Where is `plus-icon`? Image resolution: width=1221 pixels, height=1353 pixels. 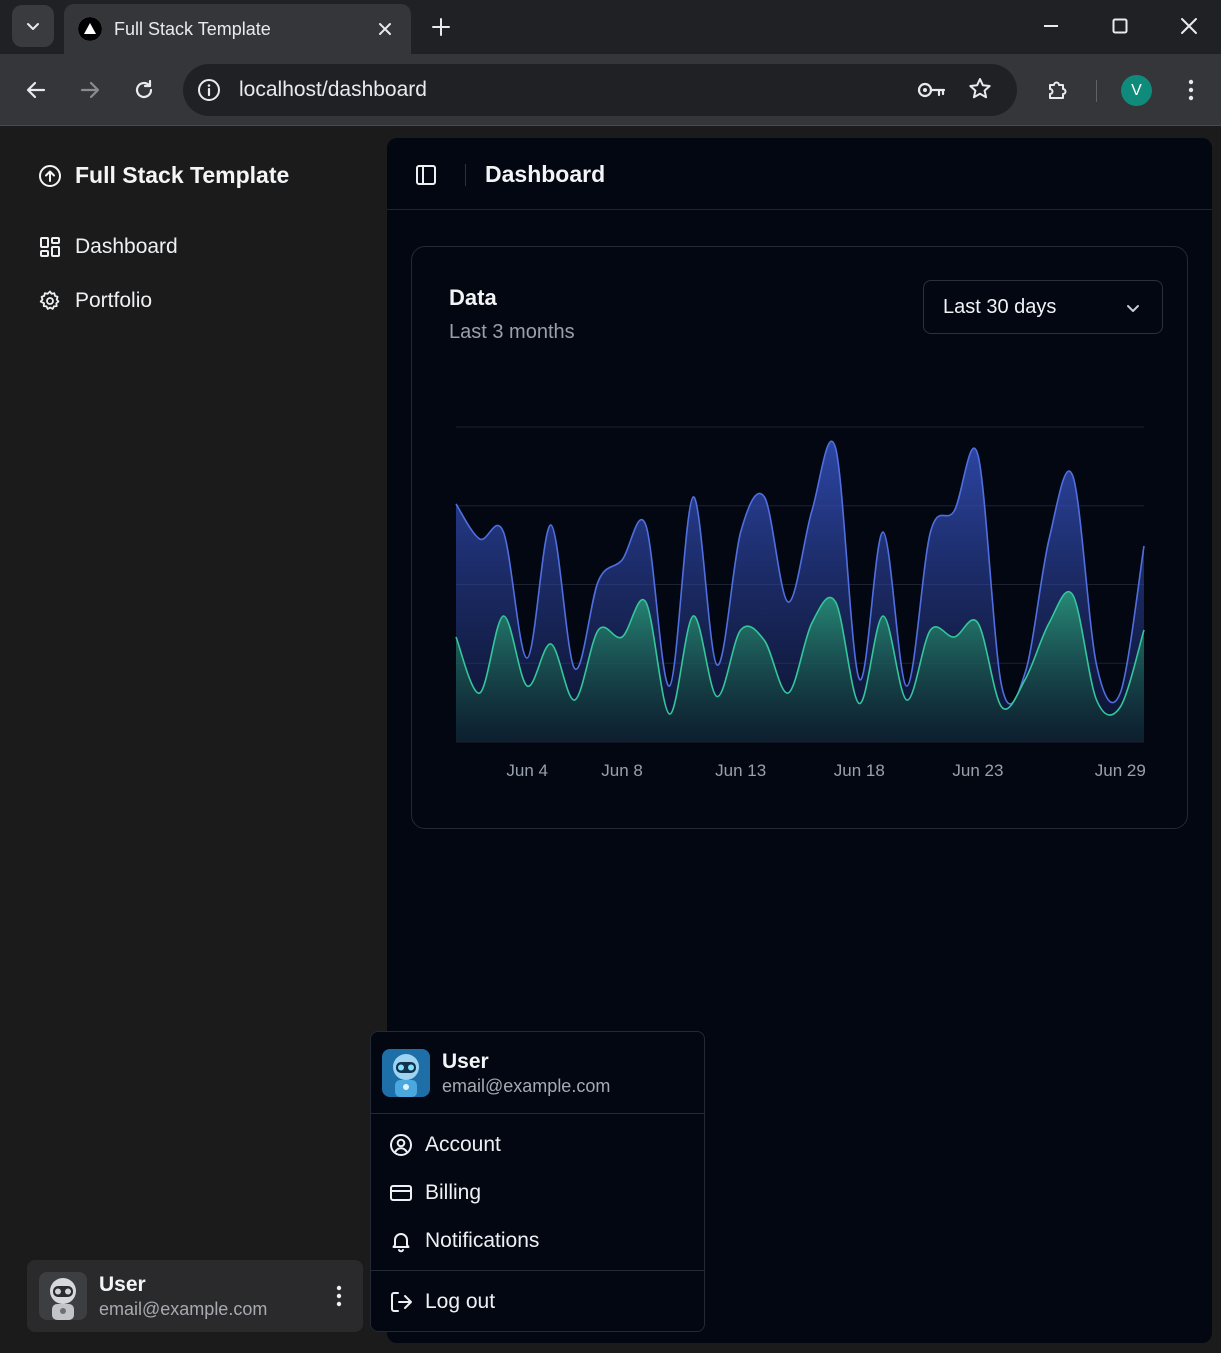 plus-icon is located at coordinates (441, 27).